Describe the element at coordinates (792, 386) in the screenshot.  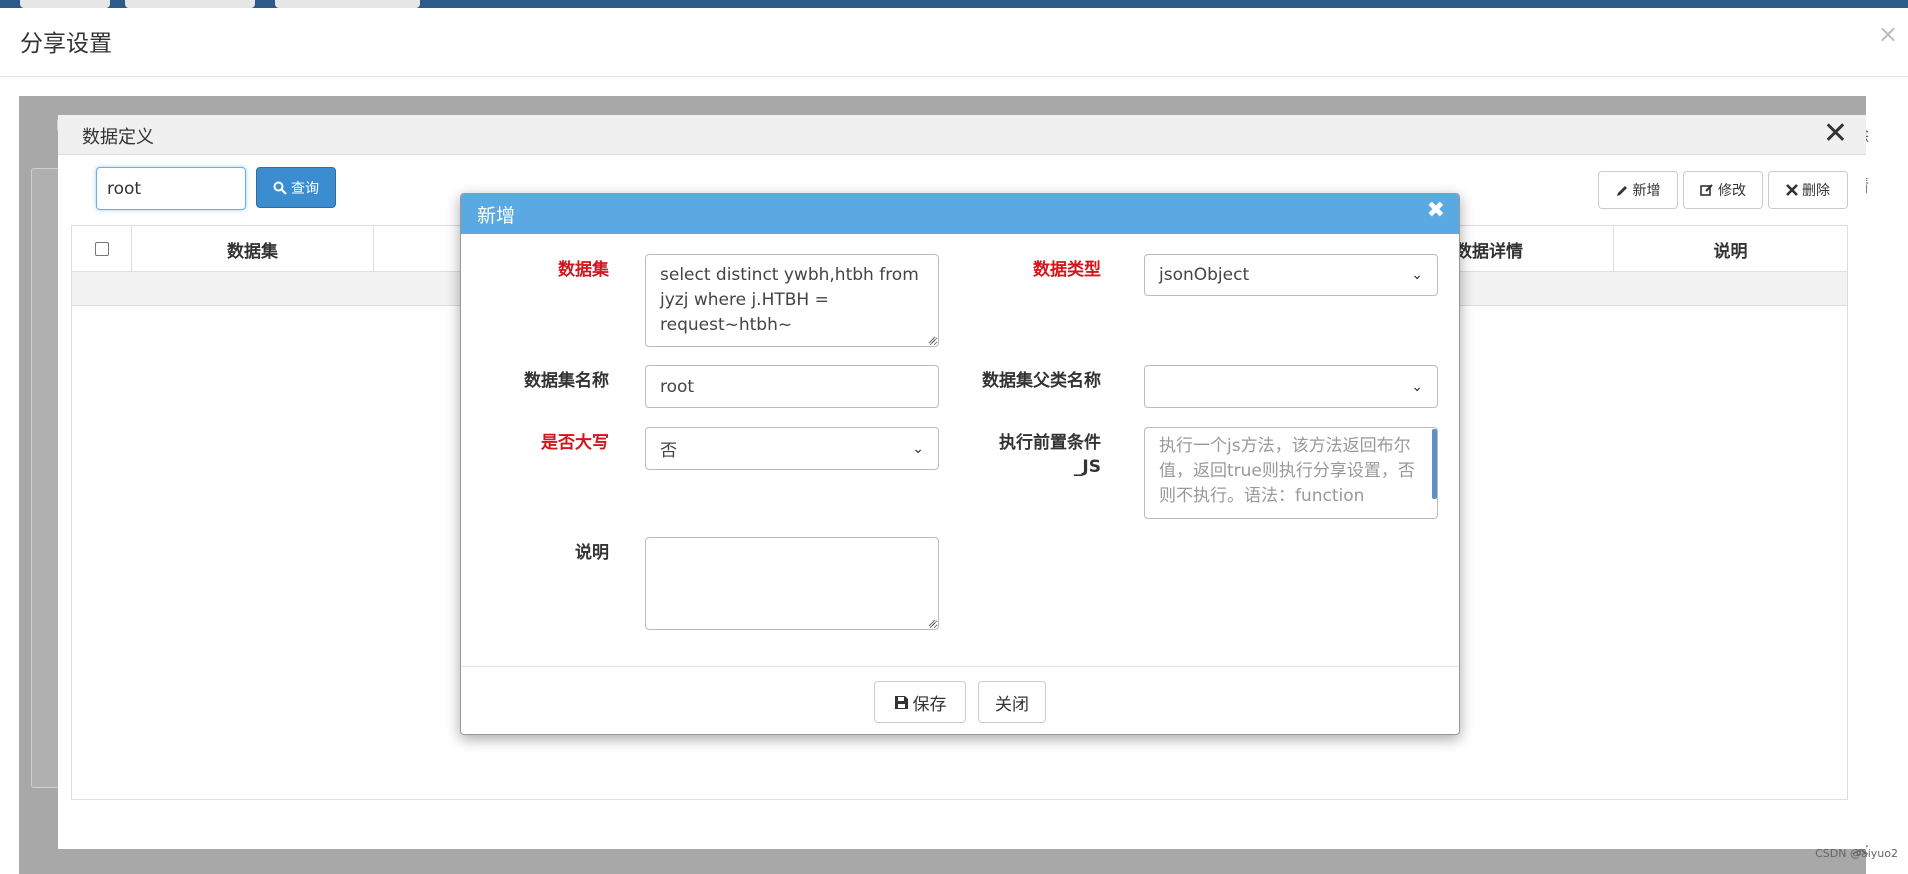
I see `dataset-name-input: root` at that location.